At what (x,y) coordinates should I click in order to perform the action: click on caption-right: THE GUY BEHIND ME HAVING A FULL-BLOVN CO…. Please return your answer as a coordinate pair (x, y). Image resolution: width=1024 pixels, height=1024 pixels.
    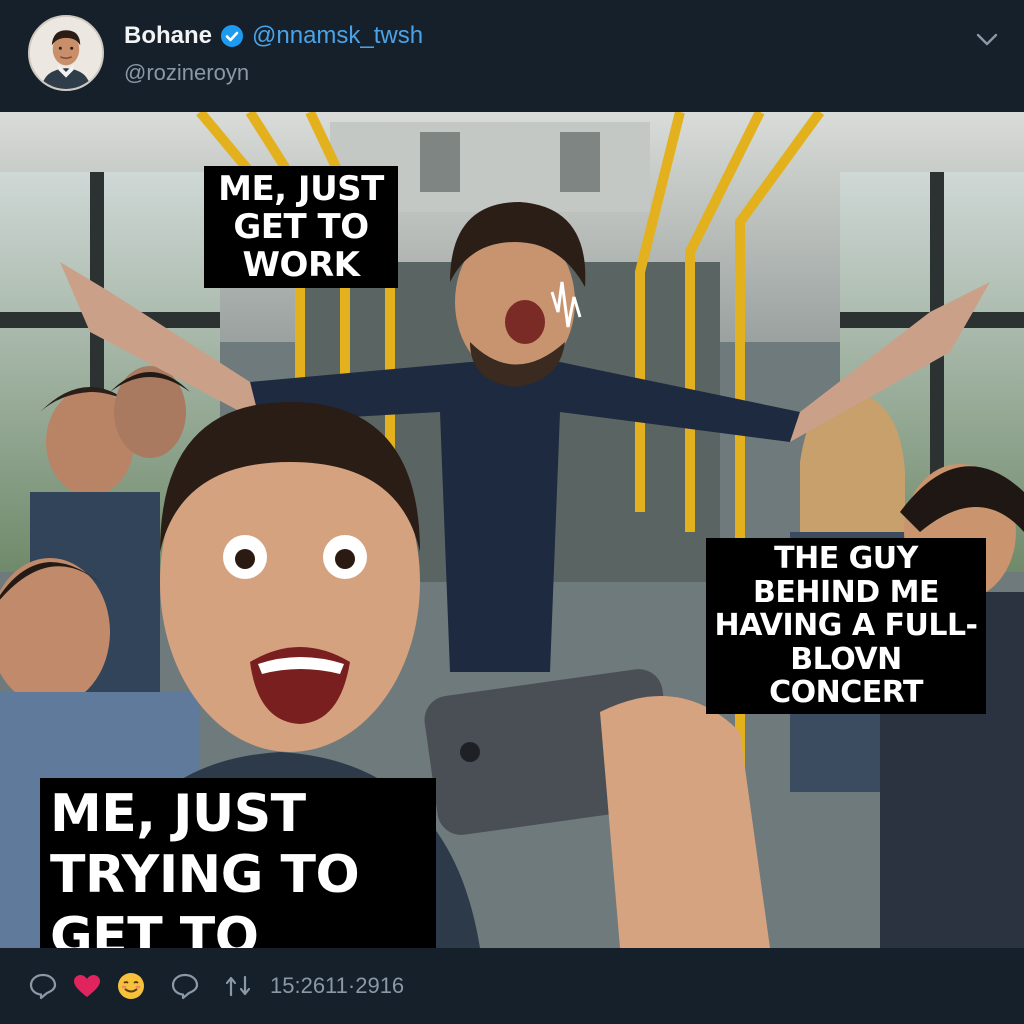
    Looking at the image, I should click on (846, 626).